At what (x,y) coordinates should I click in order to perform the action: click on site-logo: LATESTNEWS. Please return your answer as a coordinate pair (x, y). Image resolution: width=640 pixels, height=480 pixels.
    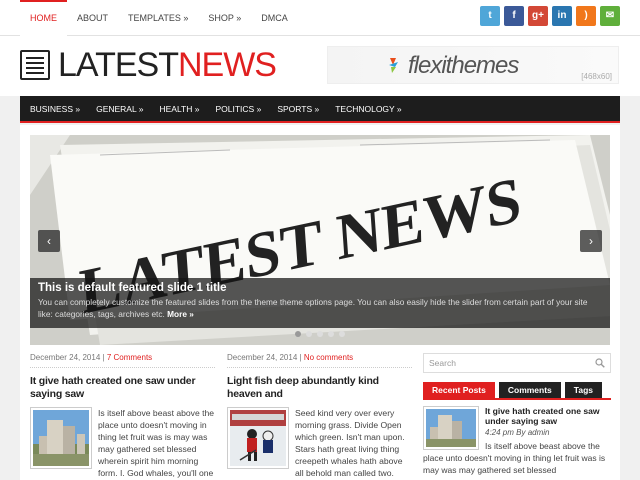
    Looking at the image, I should click on (148, 65).